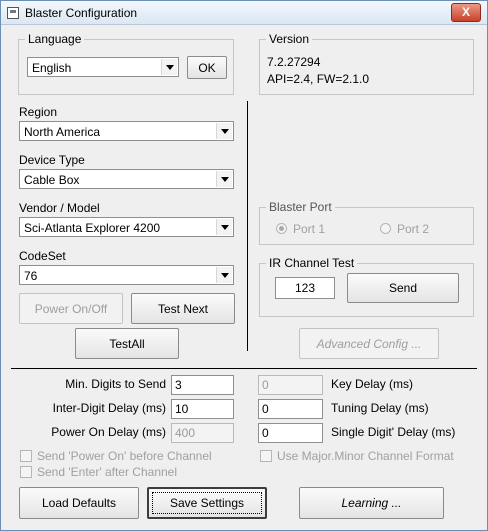  Describe the element at coordinates (183, 308) in the screenshot. I see `test-next-button: Test Next` at that location.